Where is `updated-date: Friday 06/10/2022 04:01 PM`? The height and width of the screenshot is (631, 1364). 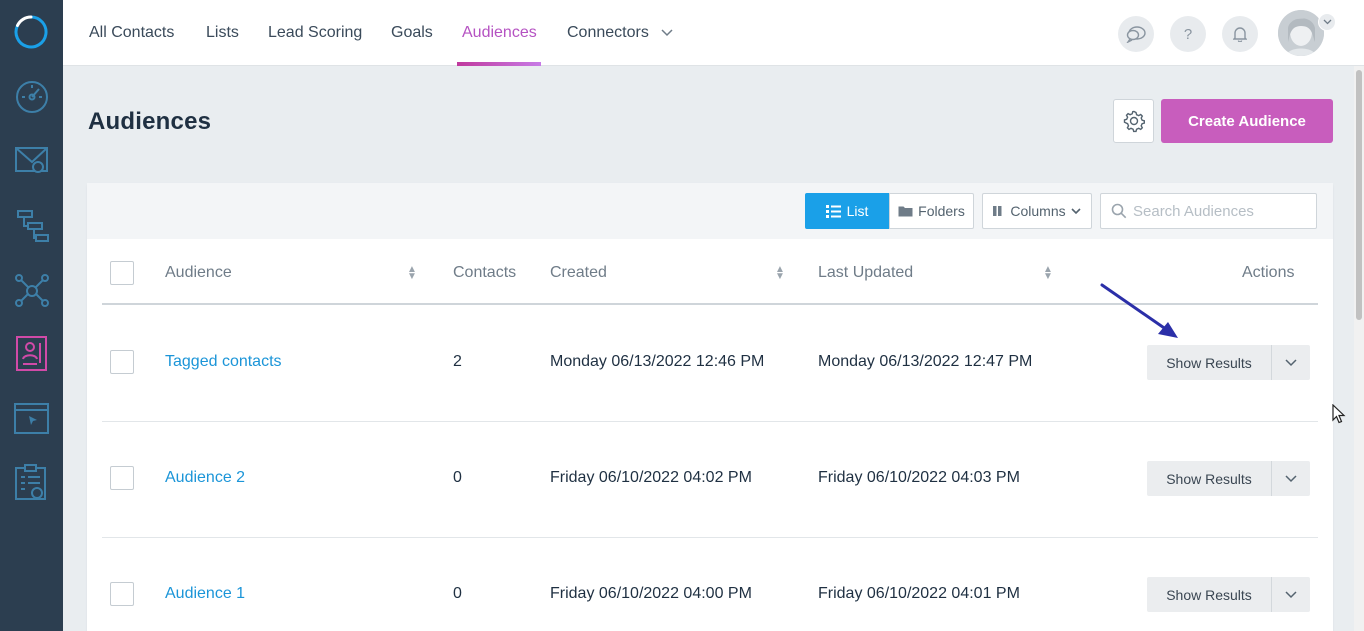
updated-date: Friday 06/10/2022 04:01 PM is located at coordinates (919, 593).